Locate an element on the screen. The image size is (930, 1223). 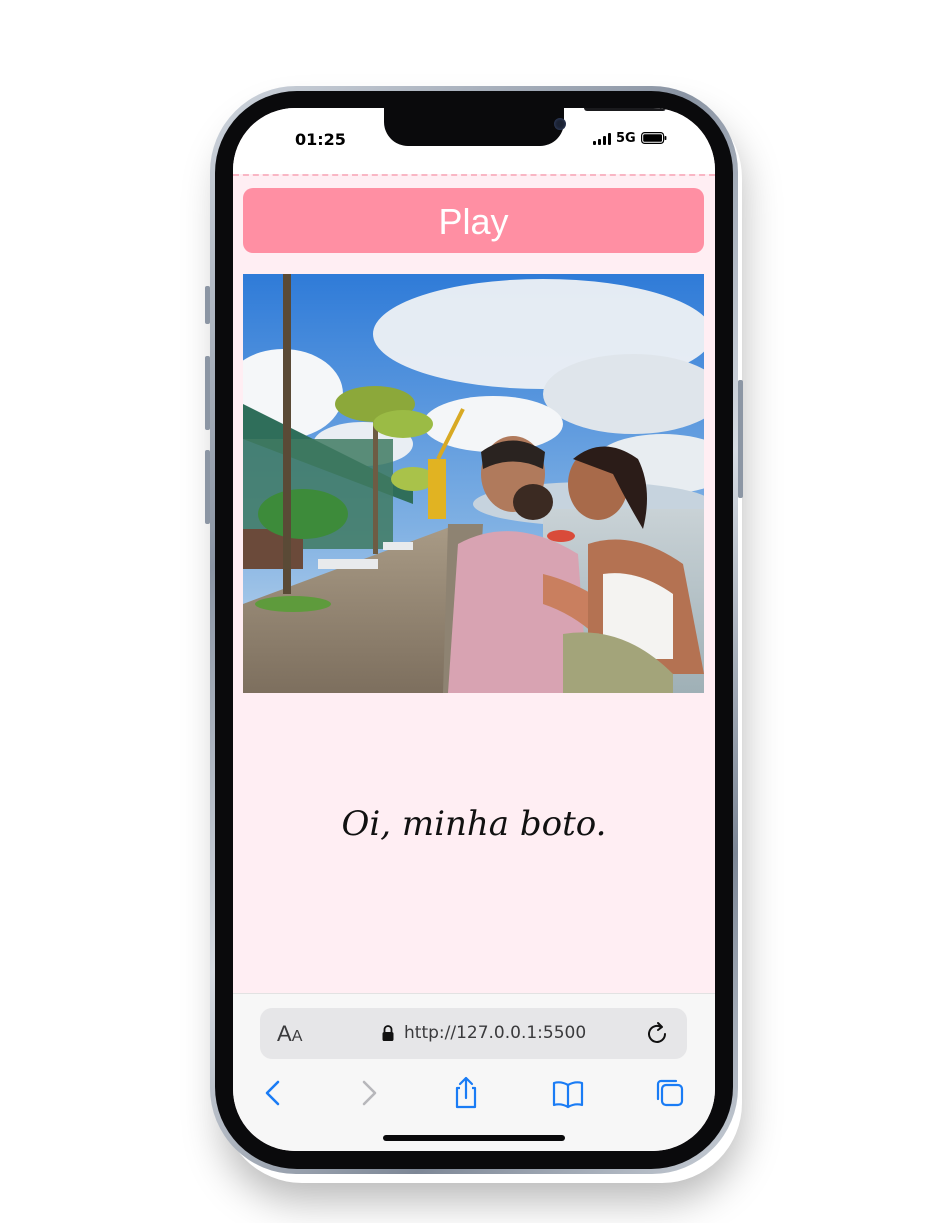
text-size-button: AA is located at coordinates (289, 1034).